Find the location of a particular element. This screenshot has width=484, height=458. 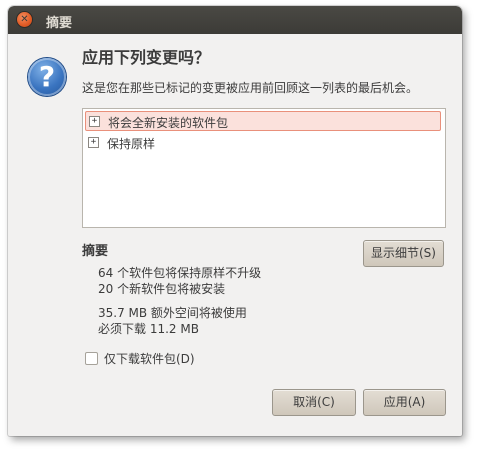

dialog-heading: 应用下列变更吗？ is located at coordinates (146, 57).